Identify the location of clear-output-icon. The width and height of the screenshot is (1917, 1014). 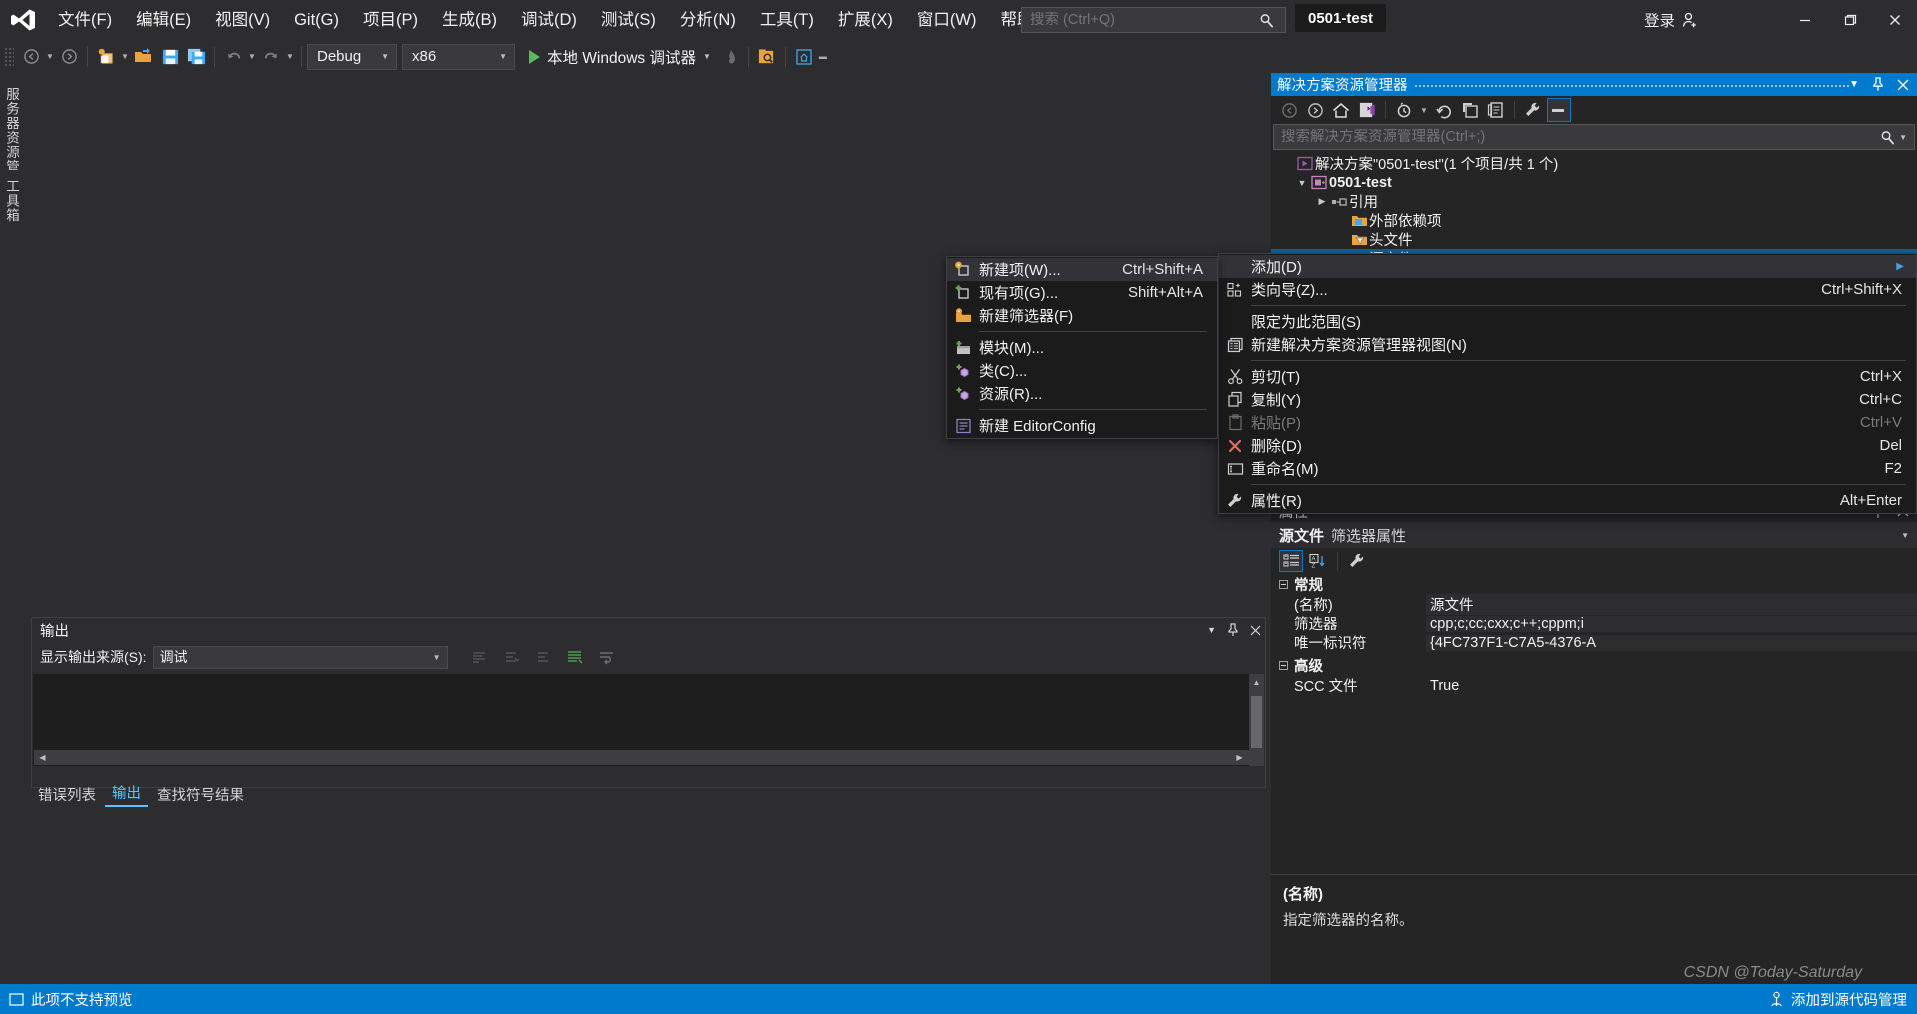
(575, 657).